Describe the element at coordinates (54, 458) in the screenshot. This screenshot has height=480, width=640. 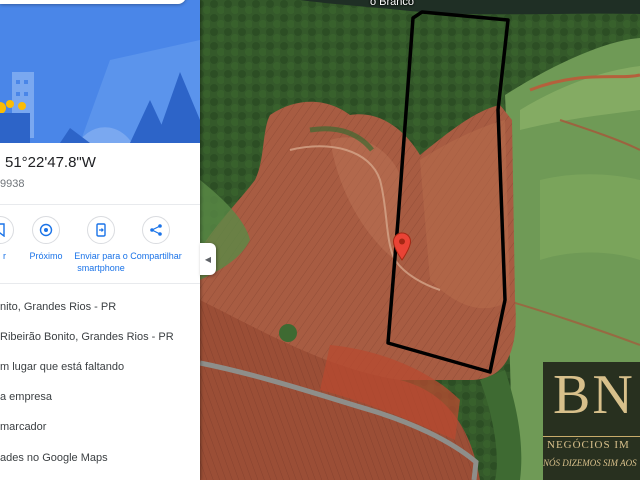
I see `your-maps-activity-text: ades no Google Maps` at that location.